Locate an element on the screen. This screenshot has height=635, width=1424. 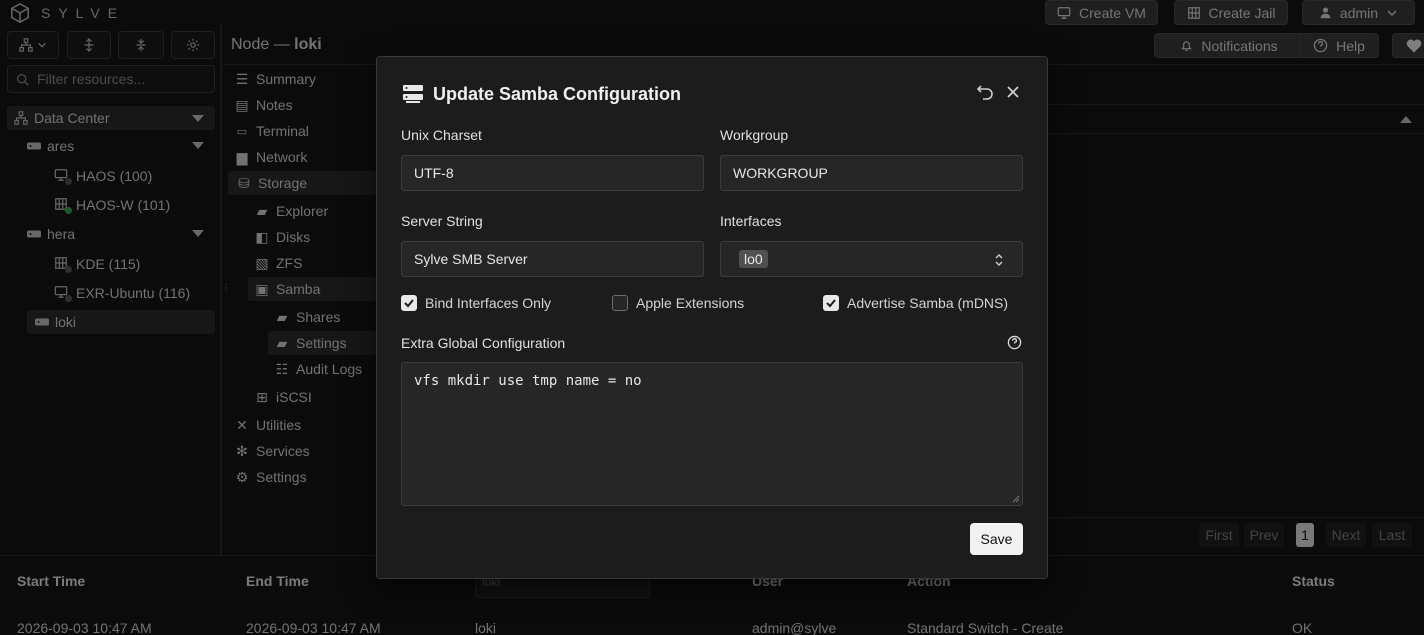
workgroup-label: Workgroup is located at coordinates (754, 135).